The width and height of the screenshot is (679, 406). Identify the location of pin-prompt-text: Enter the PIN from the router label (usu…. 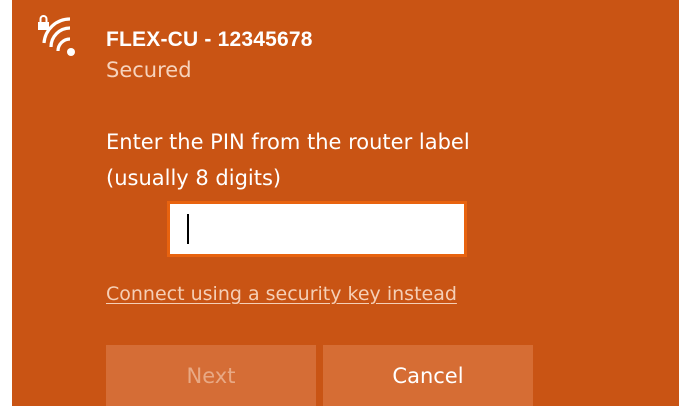
(288, 160).